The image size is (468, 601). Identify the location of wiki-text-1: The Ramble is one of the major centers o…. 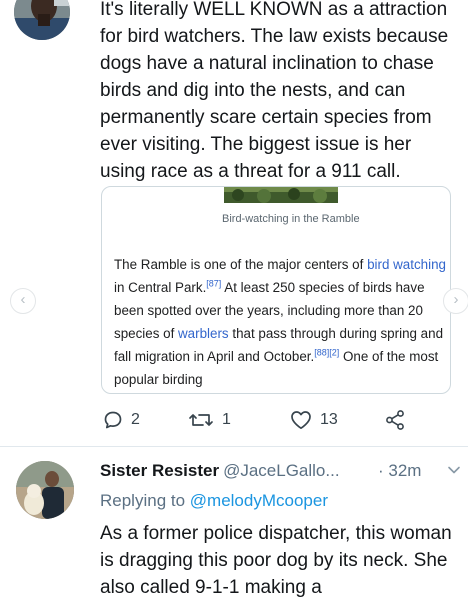
(241, 264).